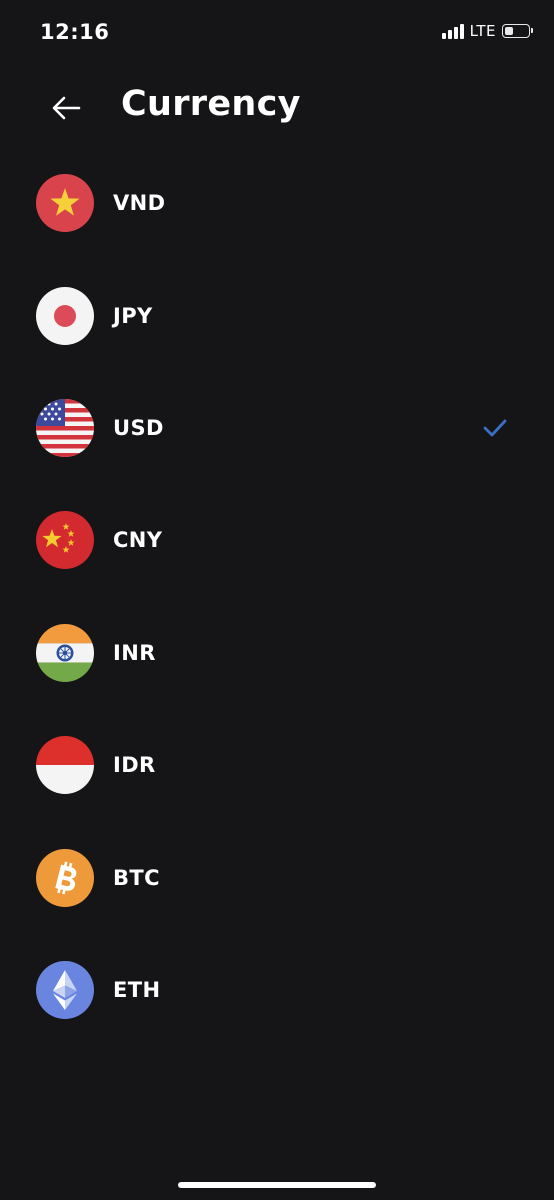  What do you see at coordinates (277, 653) in the screenshot?
I see `currency-item-inr: INR` at bounding box center [277, 653].